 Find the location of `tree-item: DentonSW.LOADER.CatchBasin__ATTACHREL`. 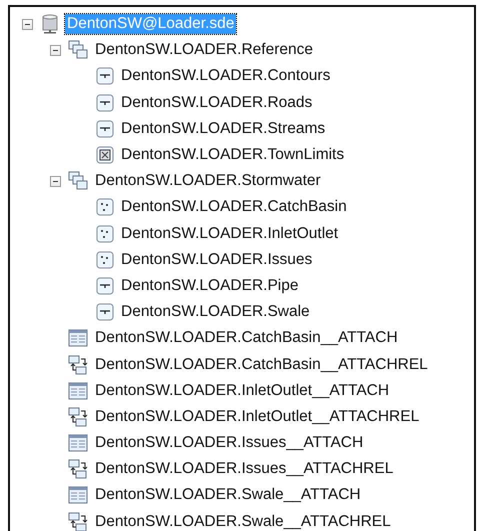

tree-item: DentonSW.LOADER.CatchBasin__ATTACHREL is located at coordinates (261, 364).